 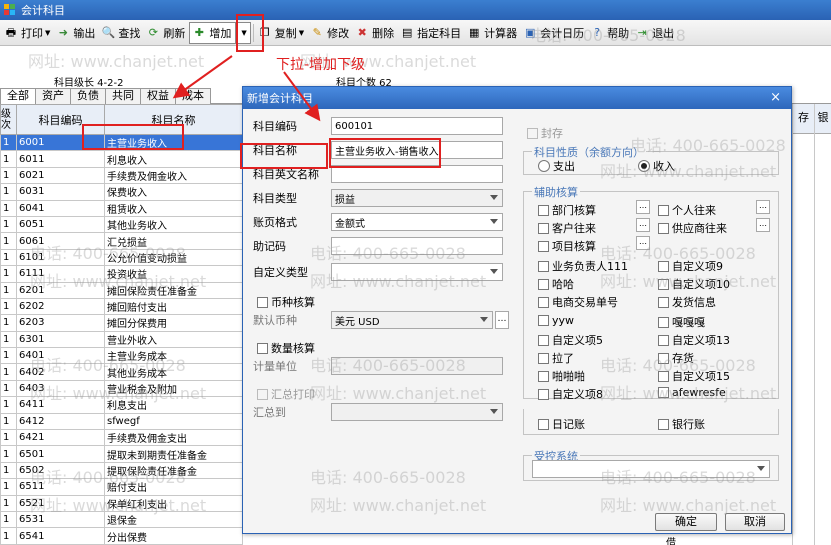 What do you see at coordinates (173, 159) in the screenshot?
I see `cell-name: 利息收入` at bounding box center [173, 159].